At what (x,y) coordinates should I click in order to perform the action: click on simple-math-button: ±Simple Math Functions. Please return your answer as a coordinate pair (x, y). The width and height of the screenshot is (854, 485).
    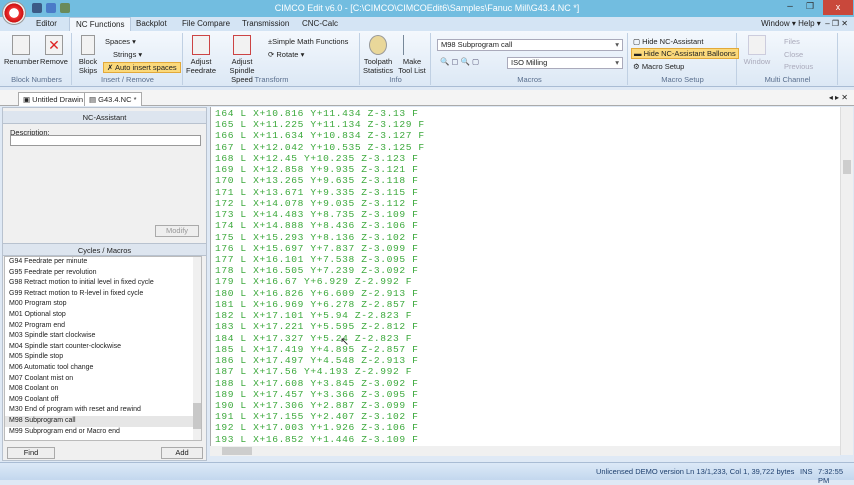
    Looking at the image, I should click on (308, 41).